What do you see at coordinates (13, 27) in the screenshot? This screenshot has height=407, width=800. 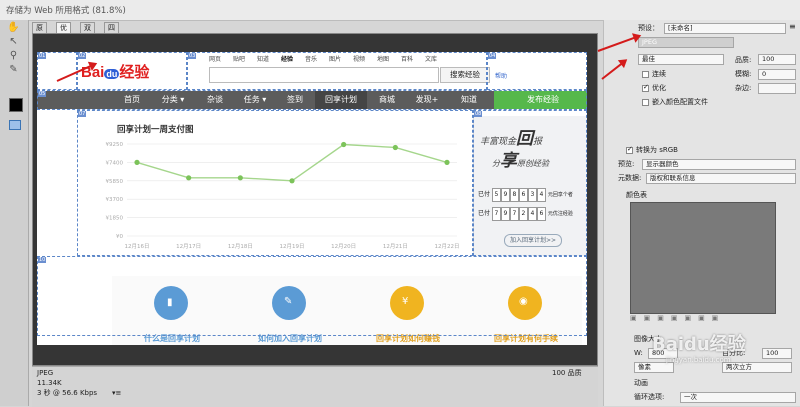 I see `hand-tool-icon: ✋` at bounding box center [13, 27].